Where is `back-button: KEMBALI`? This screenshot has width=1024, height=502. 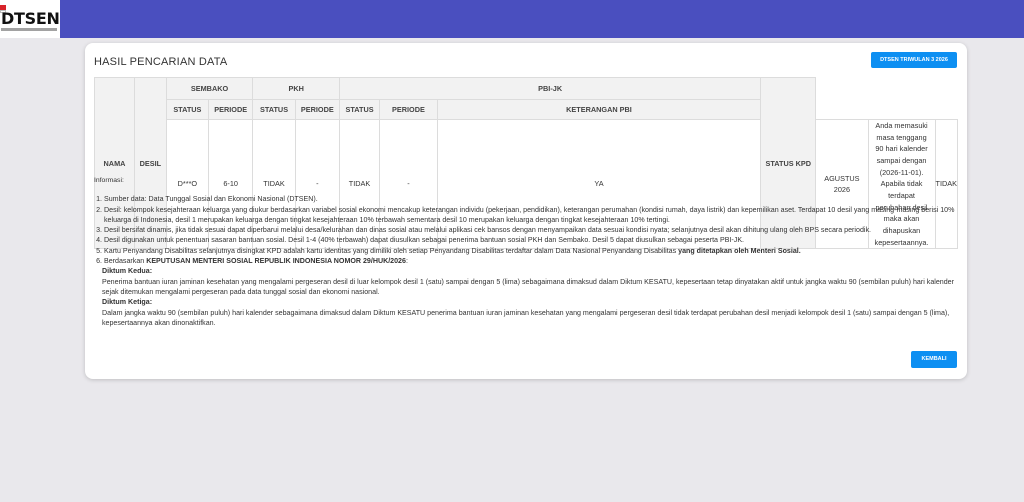 back-button: KEMBALI is located at coordinates (934, 359).